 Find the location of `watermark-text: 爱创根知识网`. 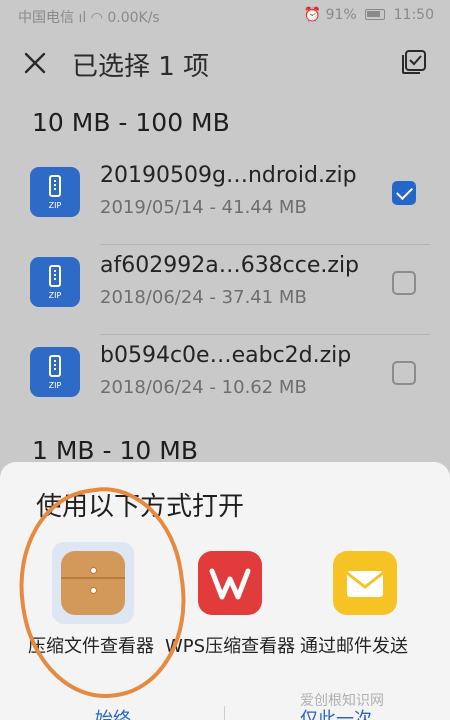

watermark-text: 爱创根知识网 is located at coordinates (342, 701).